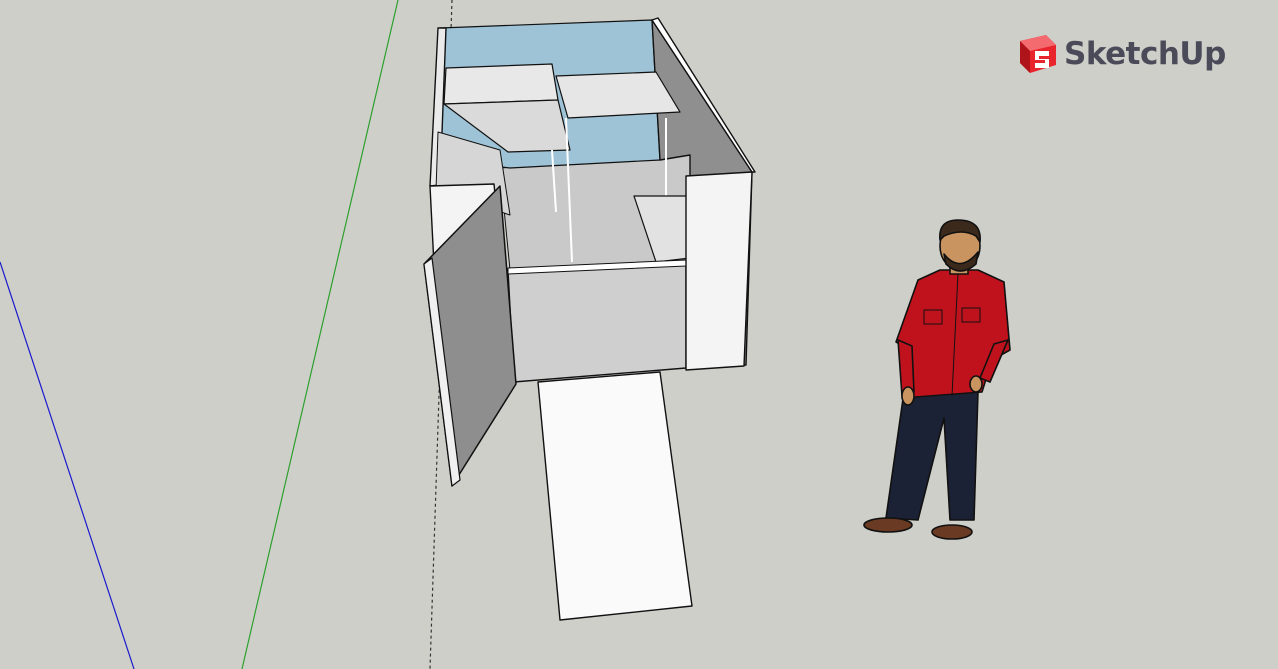 This screenshot has width=1278, height=669. What do you see at coordinates (1145, 53) in the screenshot?
I see `sketchup-logo-text: SketchUp` at bounding box center [1145, 53].